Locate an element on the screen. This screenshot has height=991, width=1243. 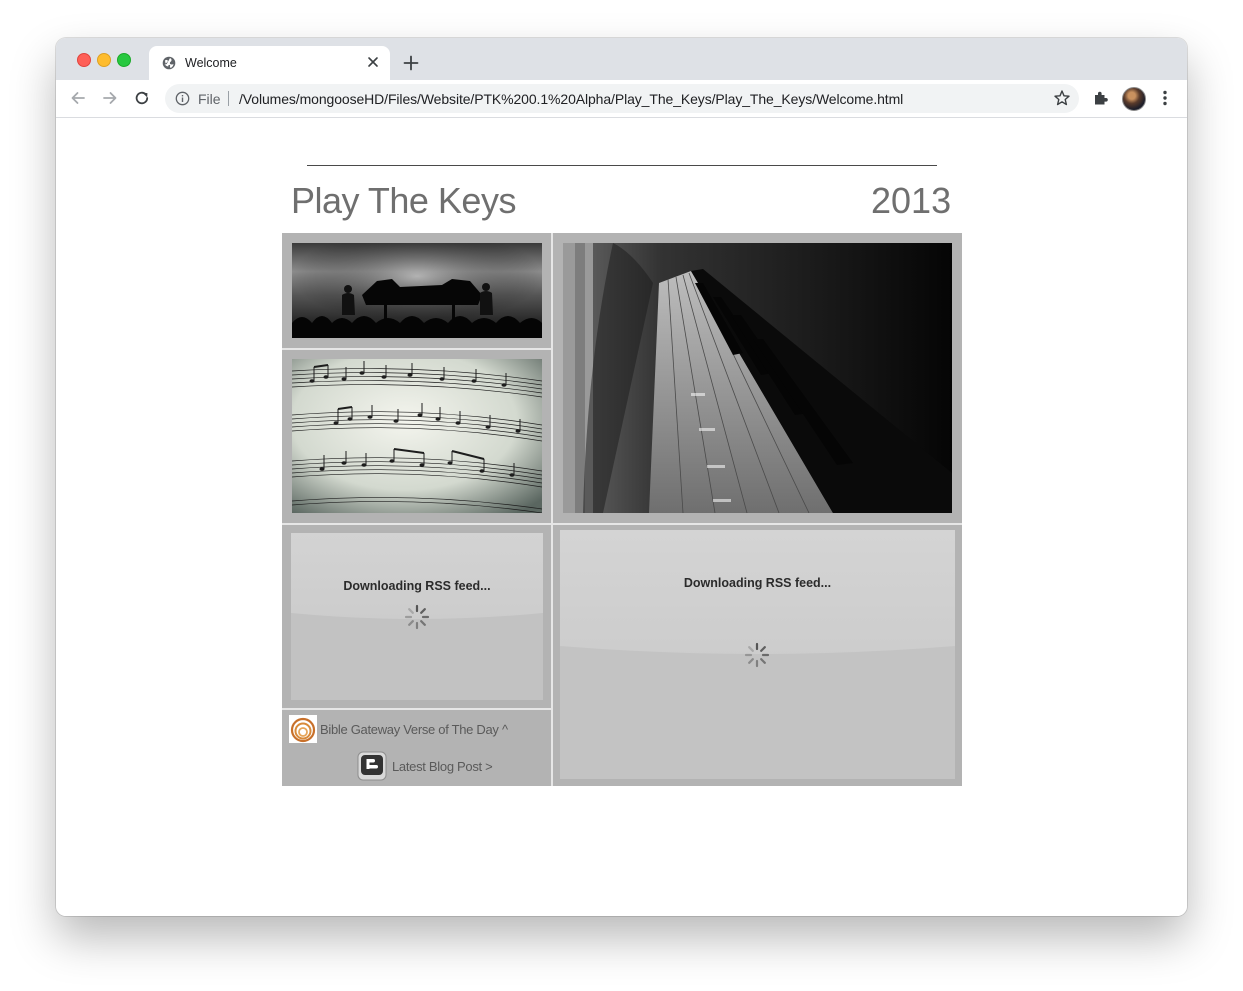
reload-icon is located at coordinates (142, 98).